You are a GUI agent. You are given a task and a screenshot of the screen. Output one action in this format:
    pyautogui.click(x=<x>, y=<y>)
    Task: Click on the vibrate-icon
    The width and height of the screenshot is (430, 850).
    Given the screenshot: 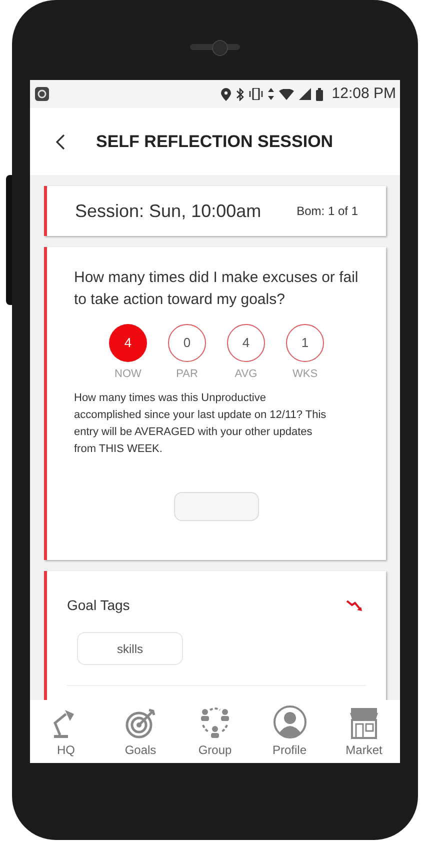 What is the action you would take?
    pyautogui.click(x=255, y=94)
    